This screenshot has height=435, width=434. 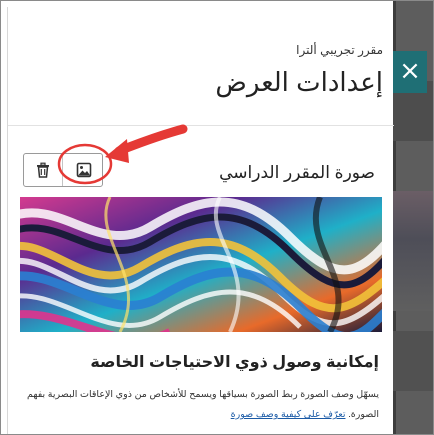 I want to click on change-image-button, so click(x=83, y=170).